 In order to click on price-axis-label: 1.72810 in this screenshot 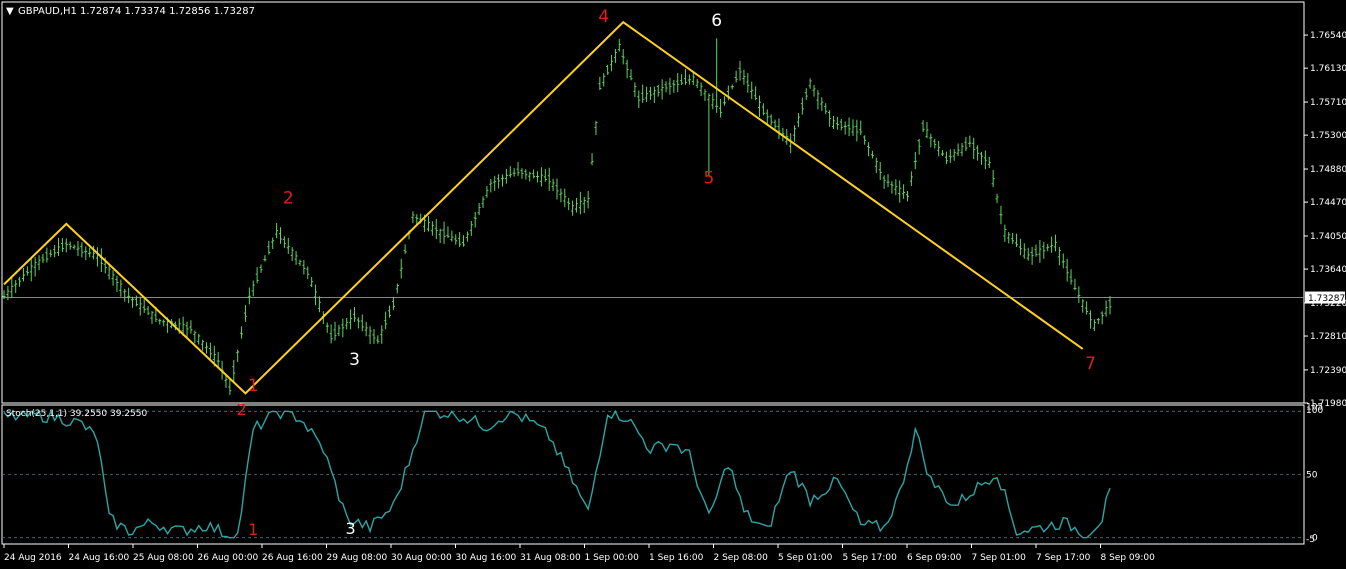, I will do `click(1328, 337)`.